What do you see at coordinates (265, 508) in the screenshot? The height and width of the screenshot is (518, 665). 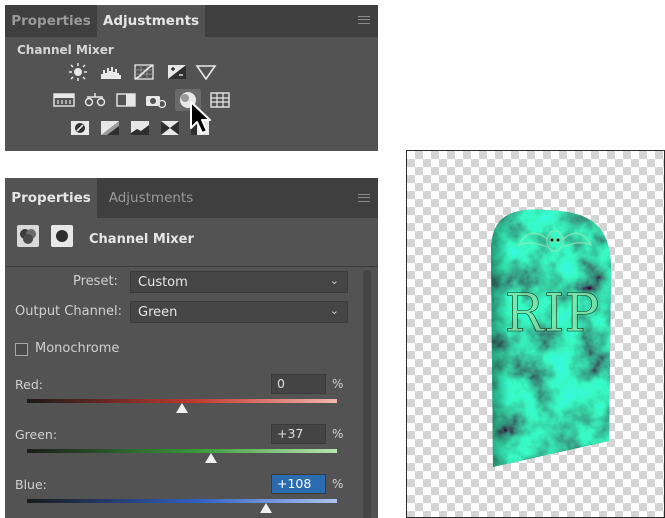 I see `blue-slider-thumb` at bounding box center [265, 508].